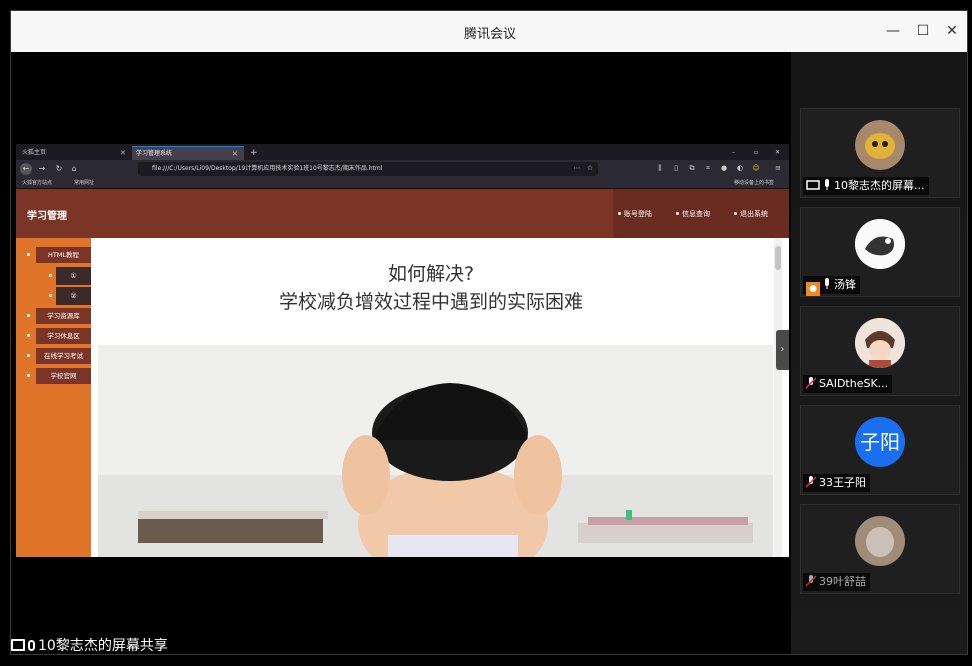 The width and height of the screenshot is (972, 666). What do you see at coordinates (53, 397) in the screenshot?
I see `site-sidebar: HTML教程 ① ② 学习资源库 学习休息区 在线学习考试 学校官网` at bounding box center [53, 397].